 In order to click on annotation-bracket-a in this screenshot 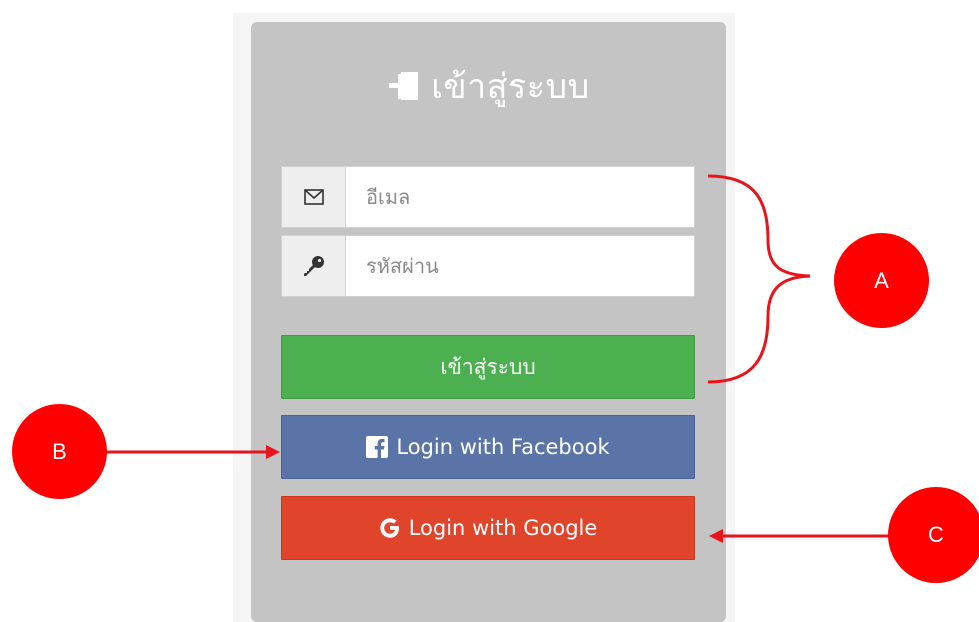, I will do `click(759, 279)`.